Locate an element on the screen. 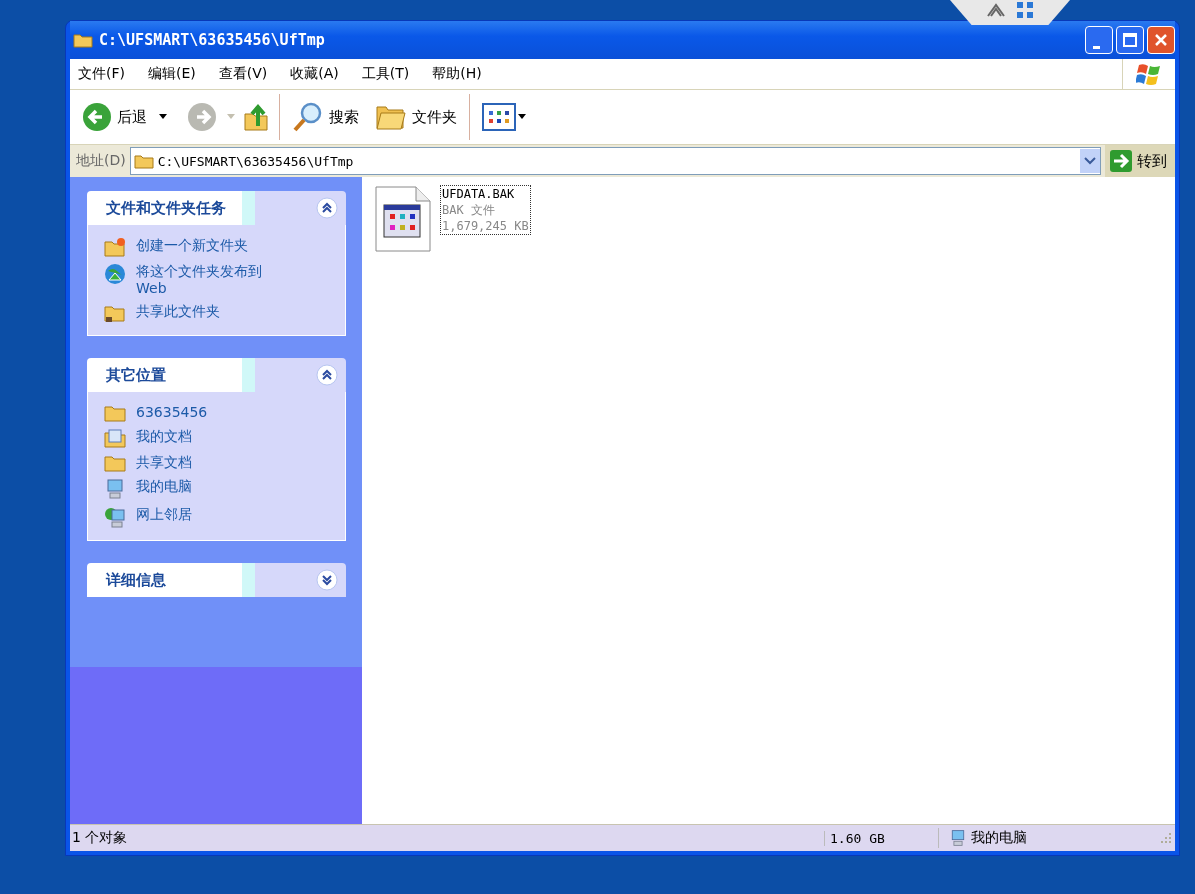 This screenshot has height=894, width=1195. task-link: 63635456 is located at coordinates (172, 412).